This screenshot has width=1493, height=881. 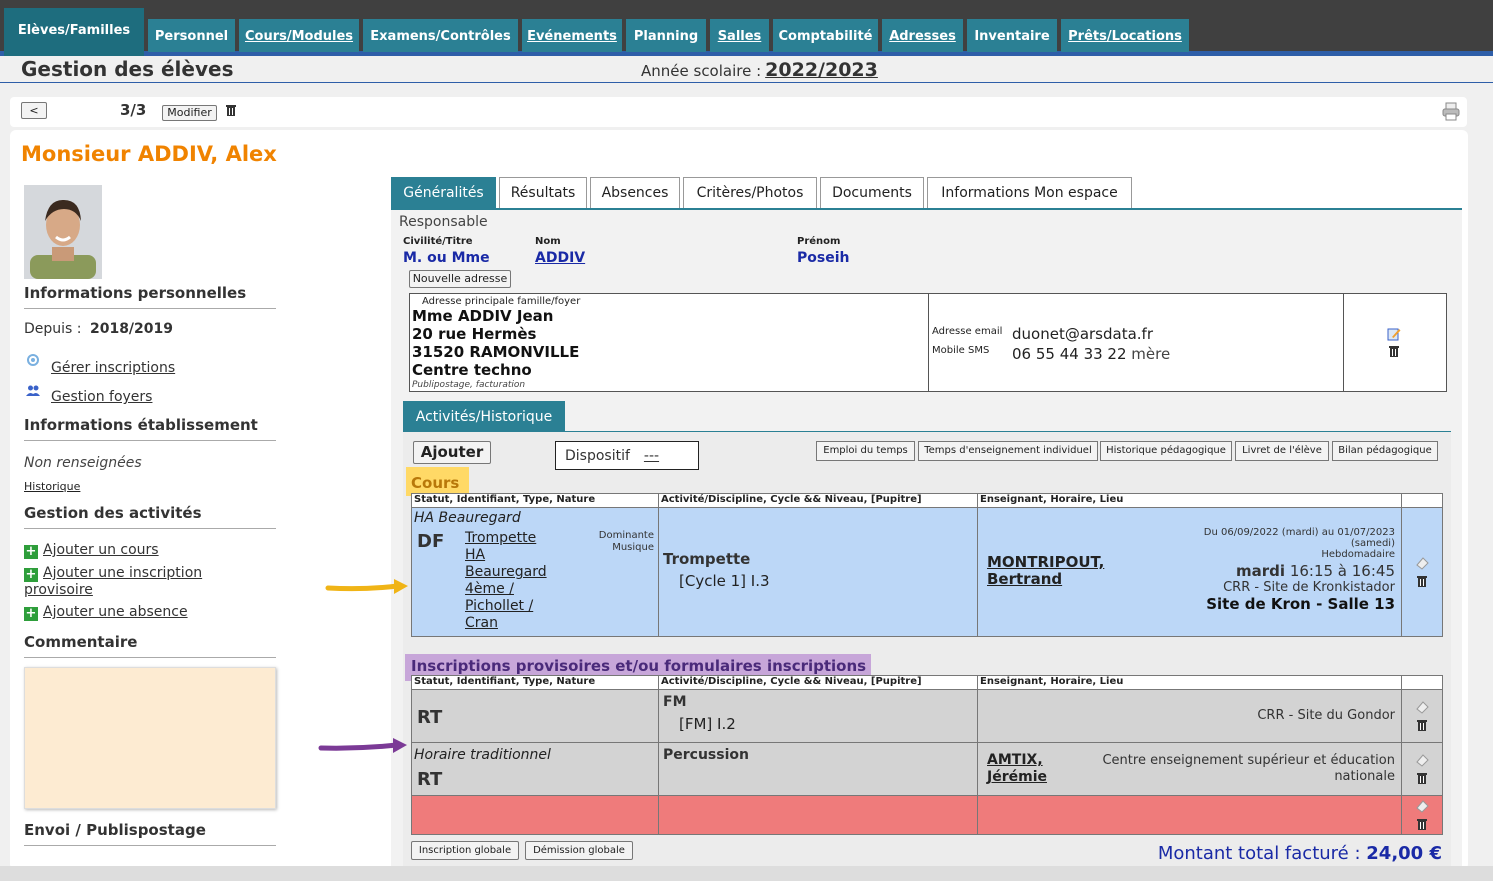 What do you see at coordinates (191, 35) in the screenshot?
I see `menu-tab-personnel: Personnel` at bounding box center [191, 35].